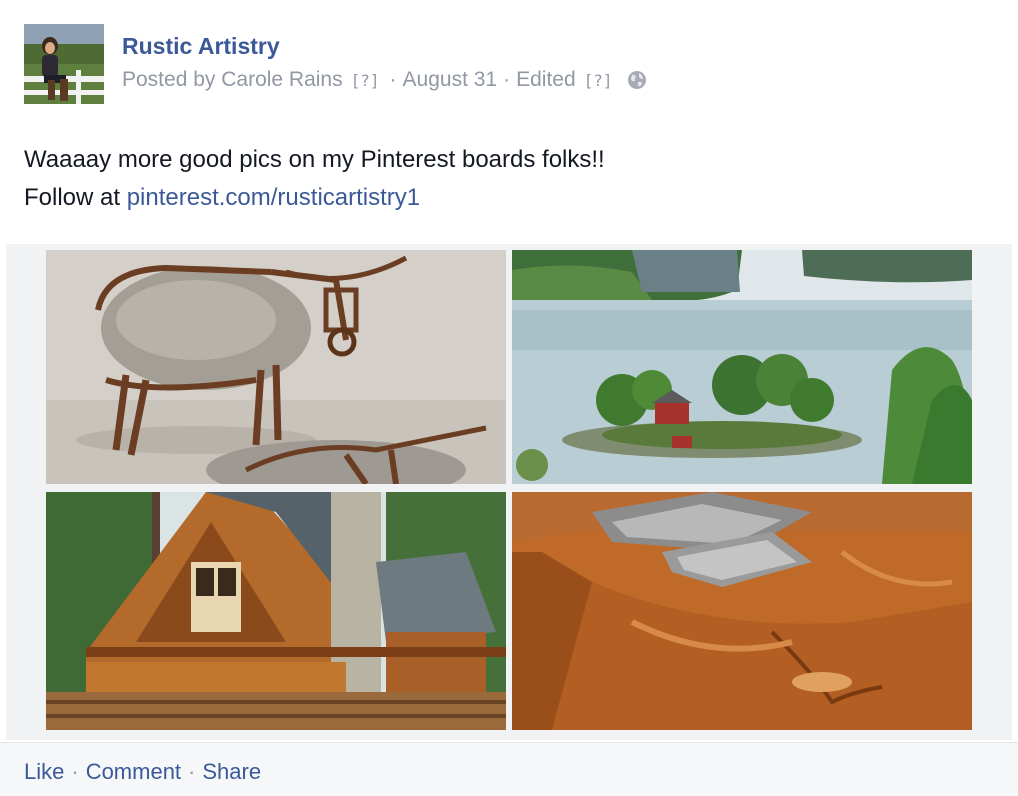 Image resolution: width=1018 pixels, height=796 pixels. What do you see at coordinates (276, 611) in the screenshot?
I see `photo-log-house` at bounding box center [276, 611].